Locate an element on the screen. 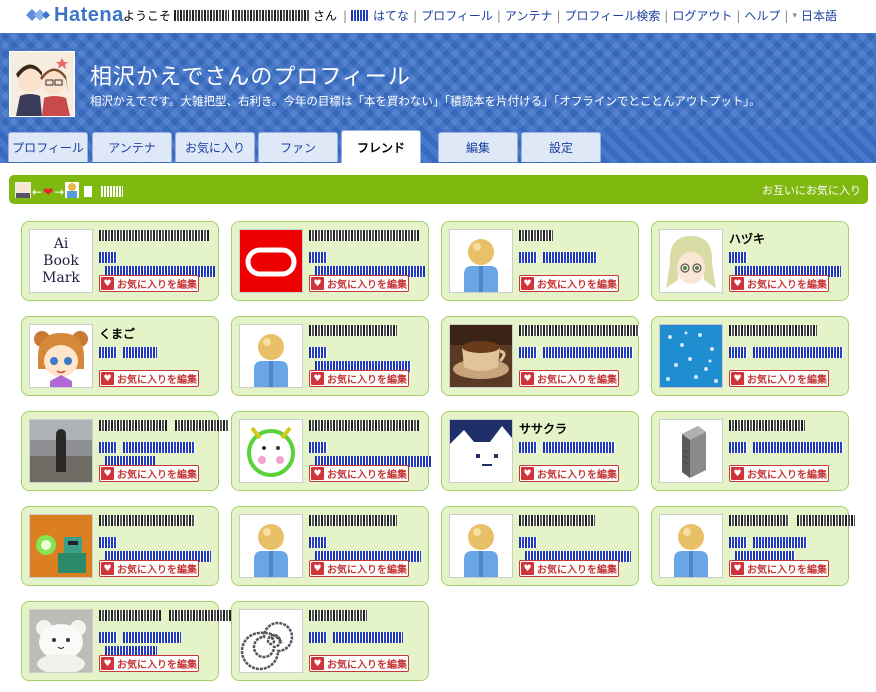  tab-antenna: アンテナ is located at coordinates (132, 147).